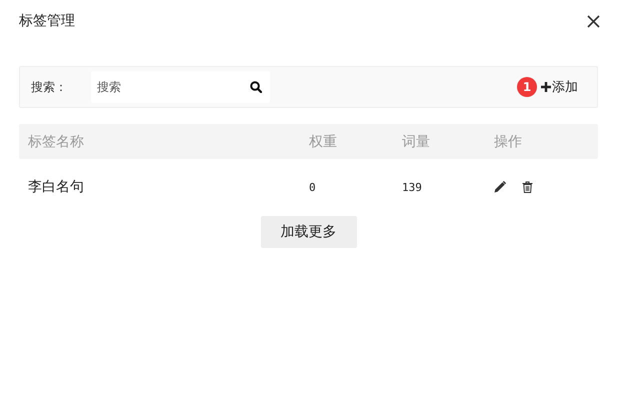 Image resolution: width=619 pixels, height=403 pixels. I want to click on table-cell-text: 0, so click(312, 187).